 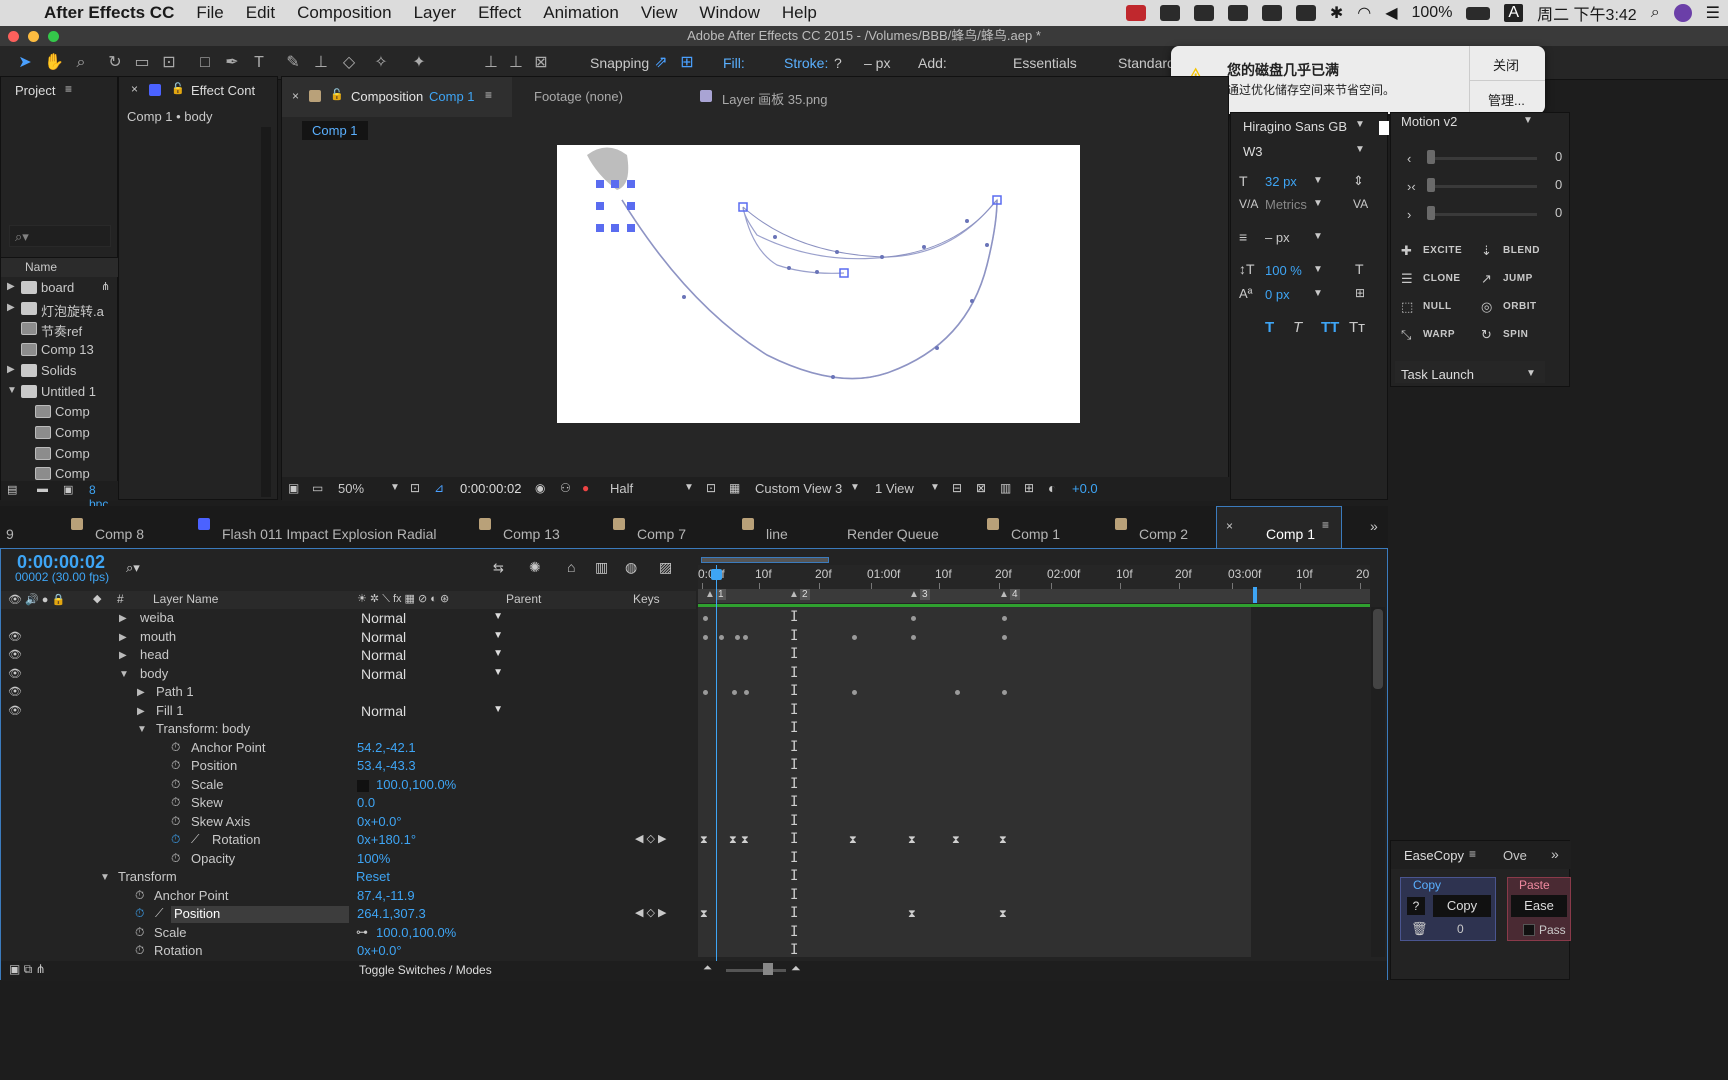 What do you see at coordinates (197, 913) in the screenshot?
I see `property-name: Position` at bounding box center [197, 913].